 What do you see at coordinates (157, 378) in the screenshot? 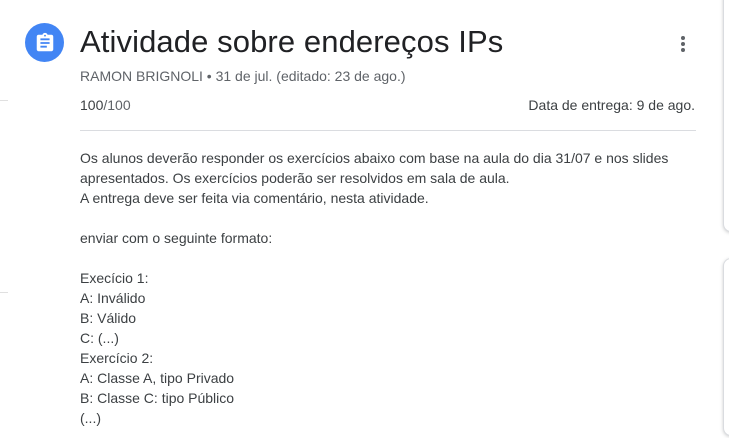
I see `description-line: A: Classe A, tipo Privado` at bounding box center [157, 378].